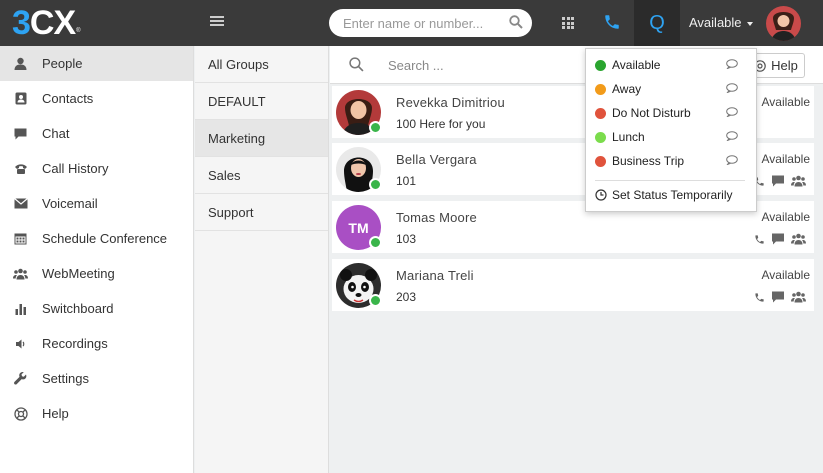 This screenshot has height=473, width=823. What do you see at coordinates (671, 113) in the screenshot?
I see `status-option-do-not-disturb: Do Not Disturb` at bounding box center [671, 113].